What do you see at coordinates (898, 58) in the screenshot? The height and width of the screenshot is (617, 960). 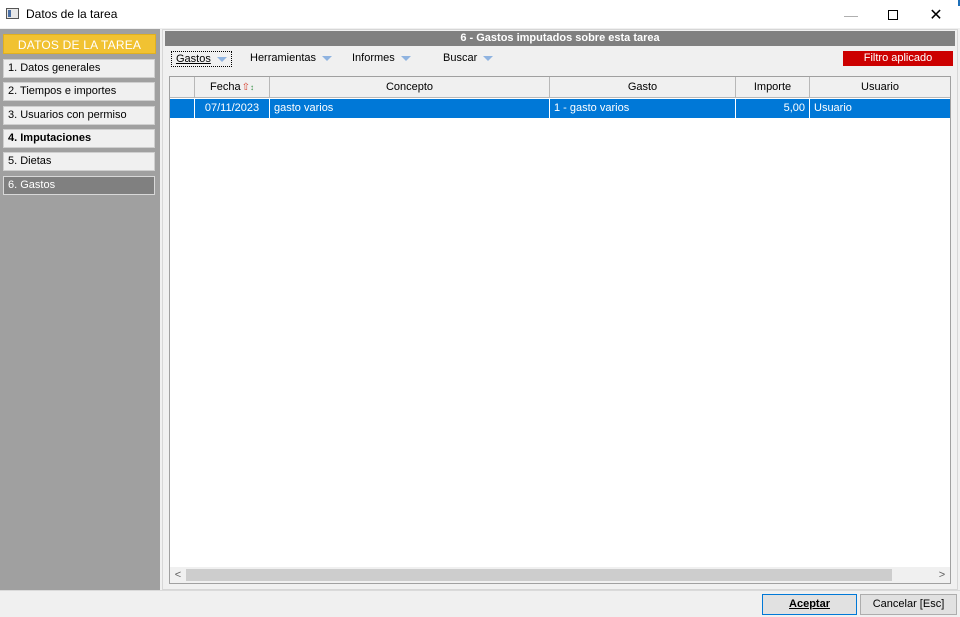 I see `filter-applied-badge: Filtro aplicado` at bounding box center [898, 58].